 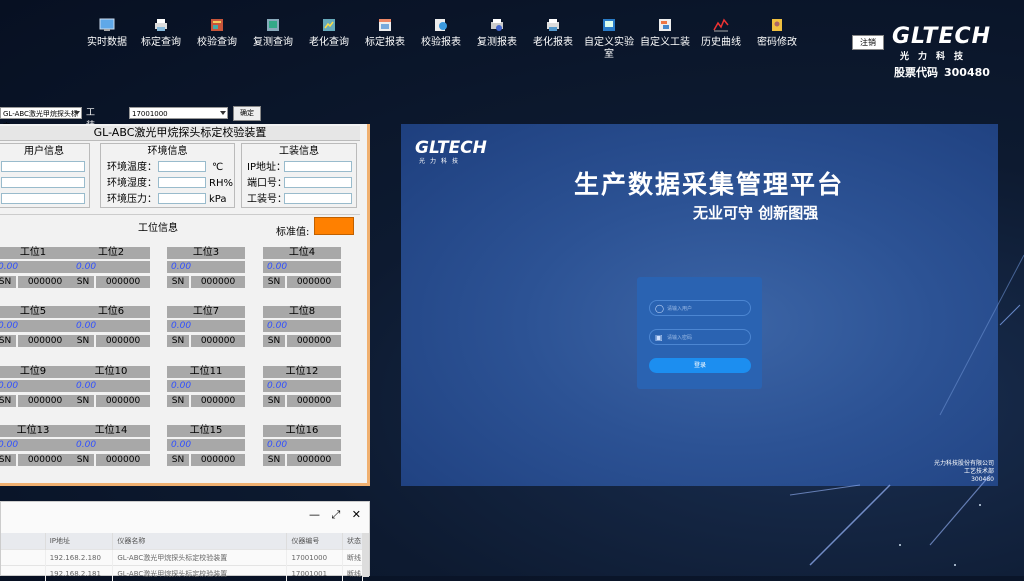 I want to click on brand-area: 注销 GLTECH 光力科技 股票代码300480, so click(x=932, y=52).